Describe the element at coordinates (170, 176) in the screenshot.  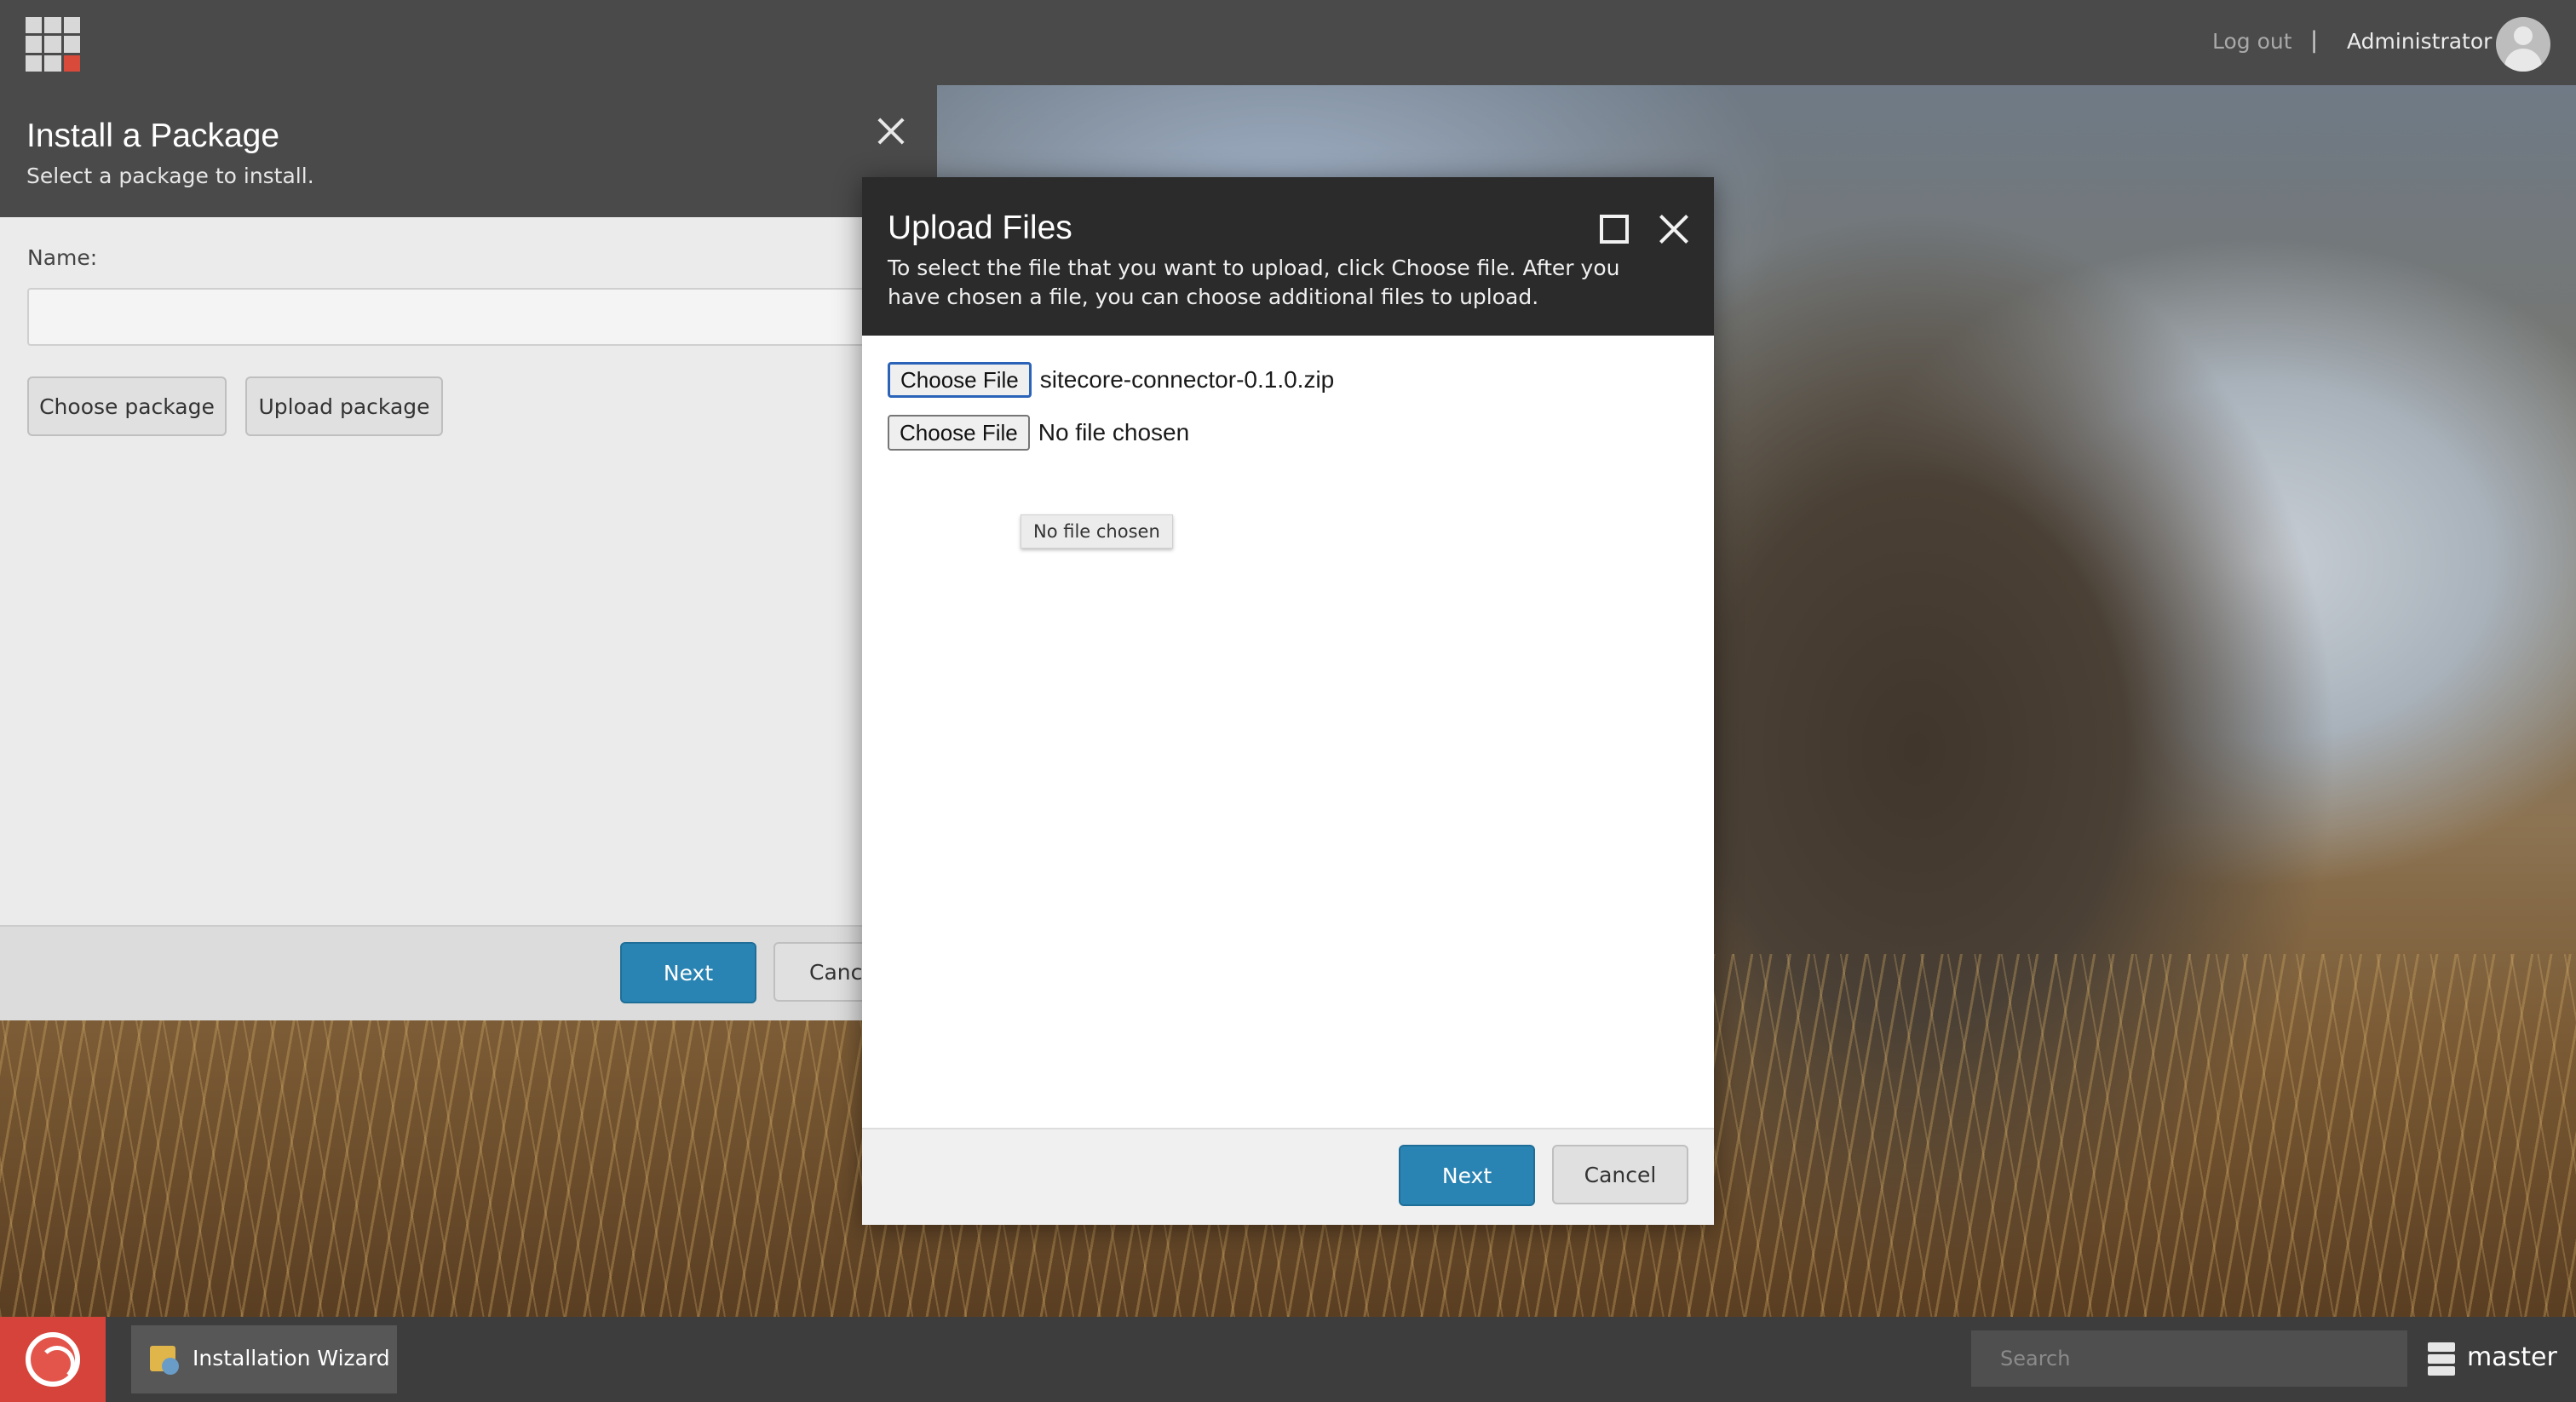
I see `install-dialog-subtitle: Select a package to install.` at that location.